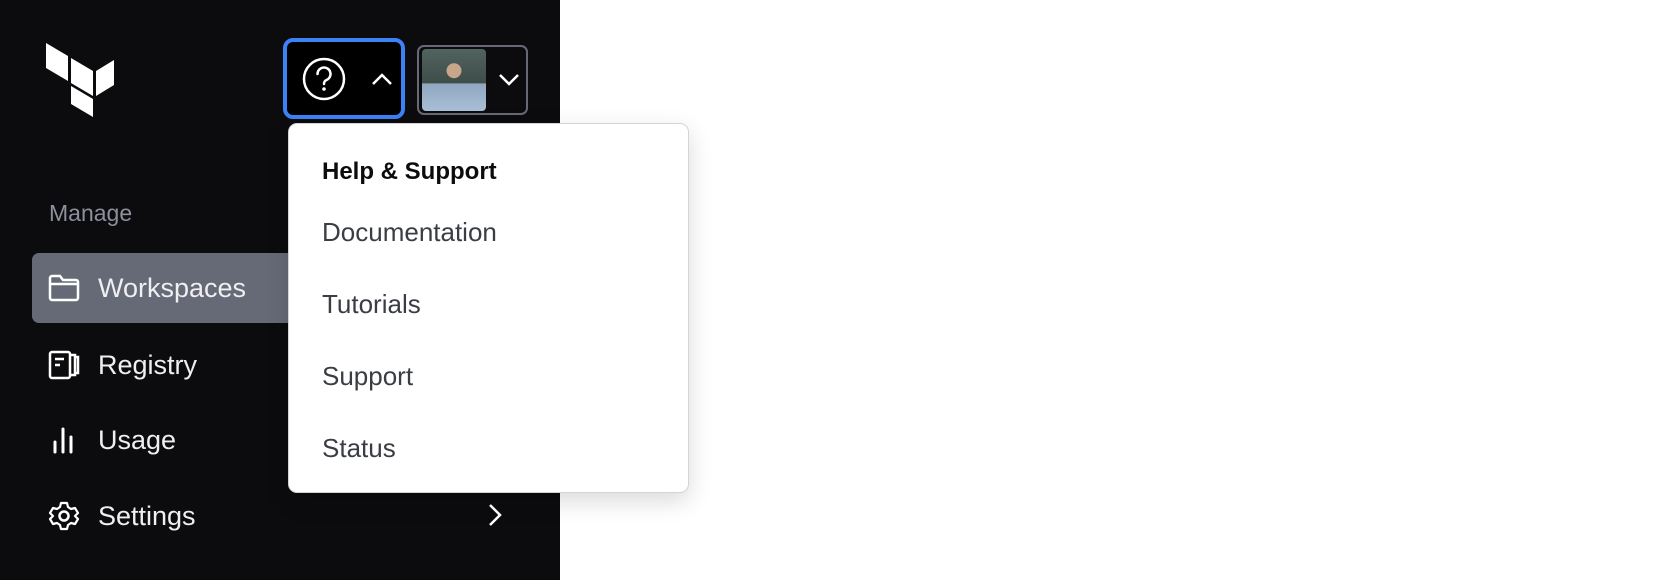  I want to click on menu-item-tutorials: Tutorials, so click(371, 304).